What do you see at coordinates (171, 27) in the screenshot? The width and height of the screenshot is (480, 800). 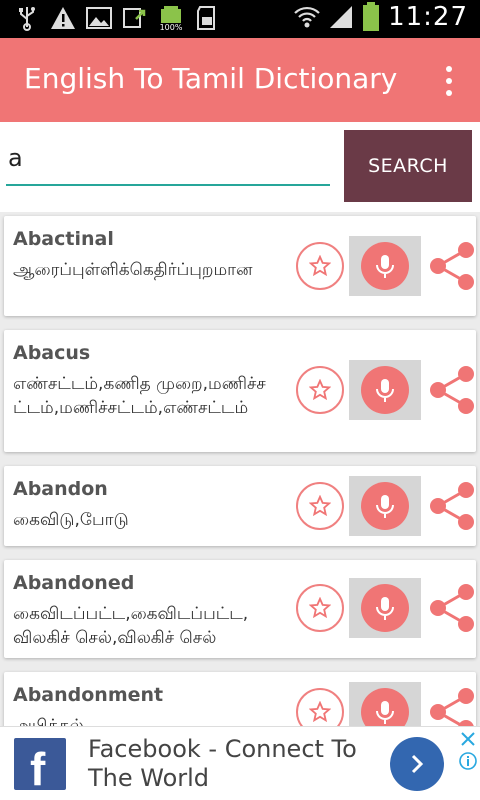 I see `battery-percent: 100%` at bounding box center [171, 27].